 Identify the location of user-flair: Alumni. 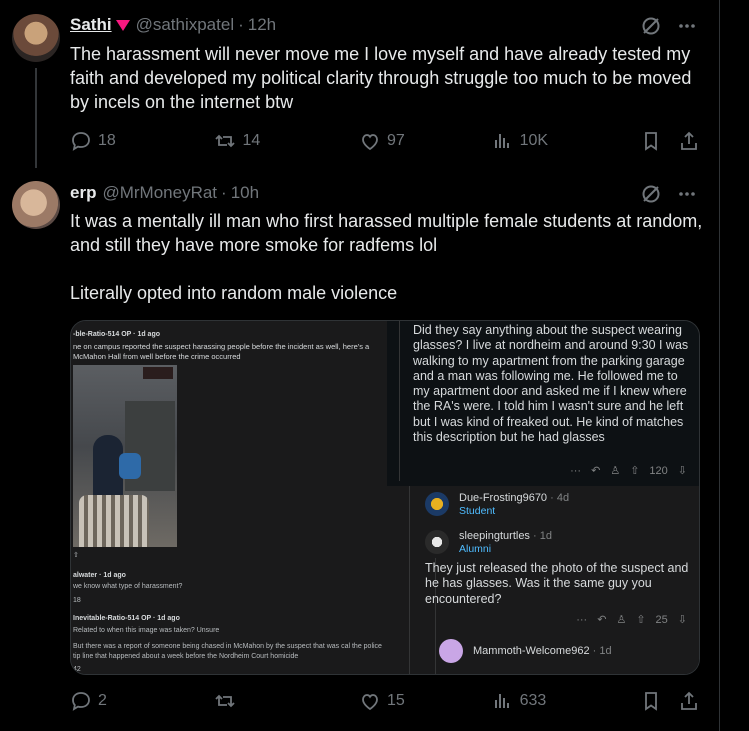
(475, 549).